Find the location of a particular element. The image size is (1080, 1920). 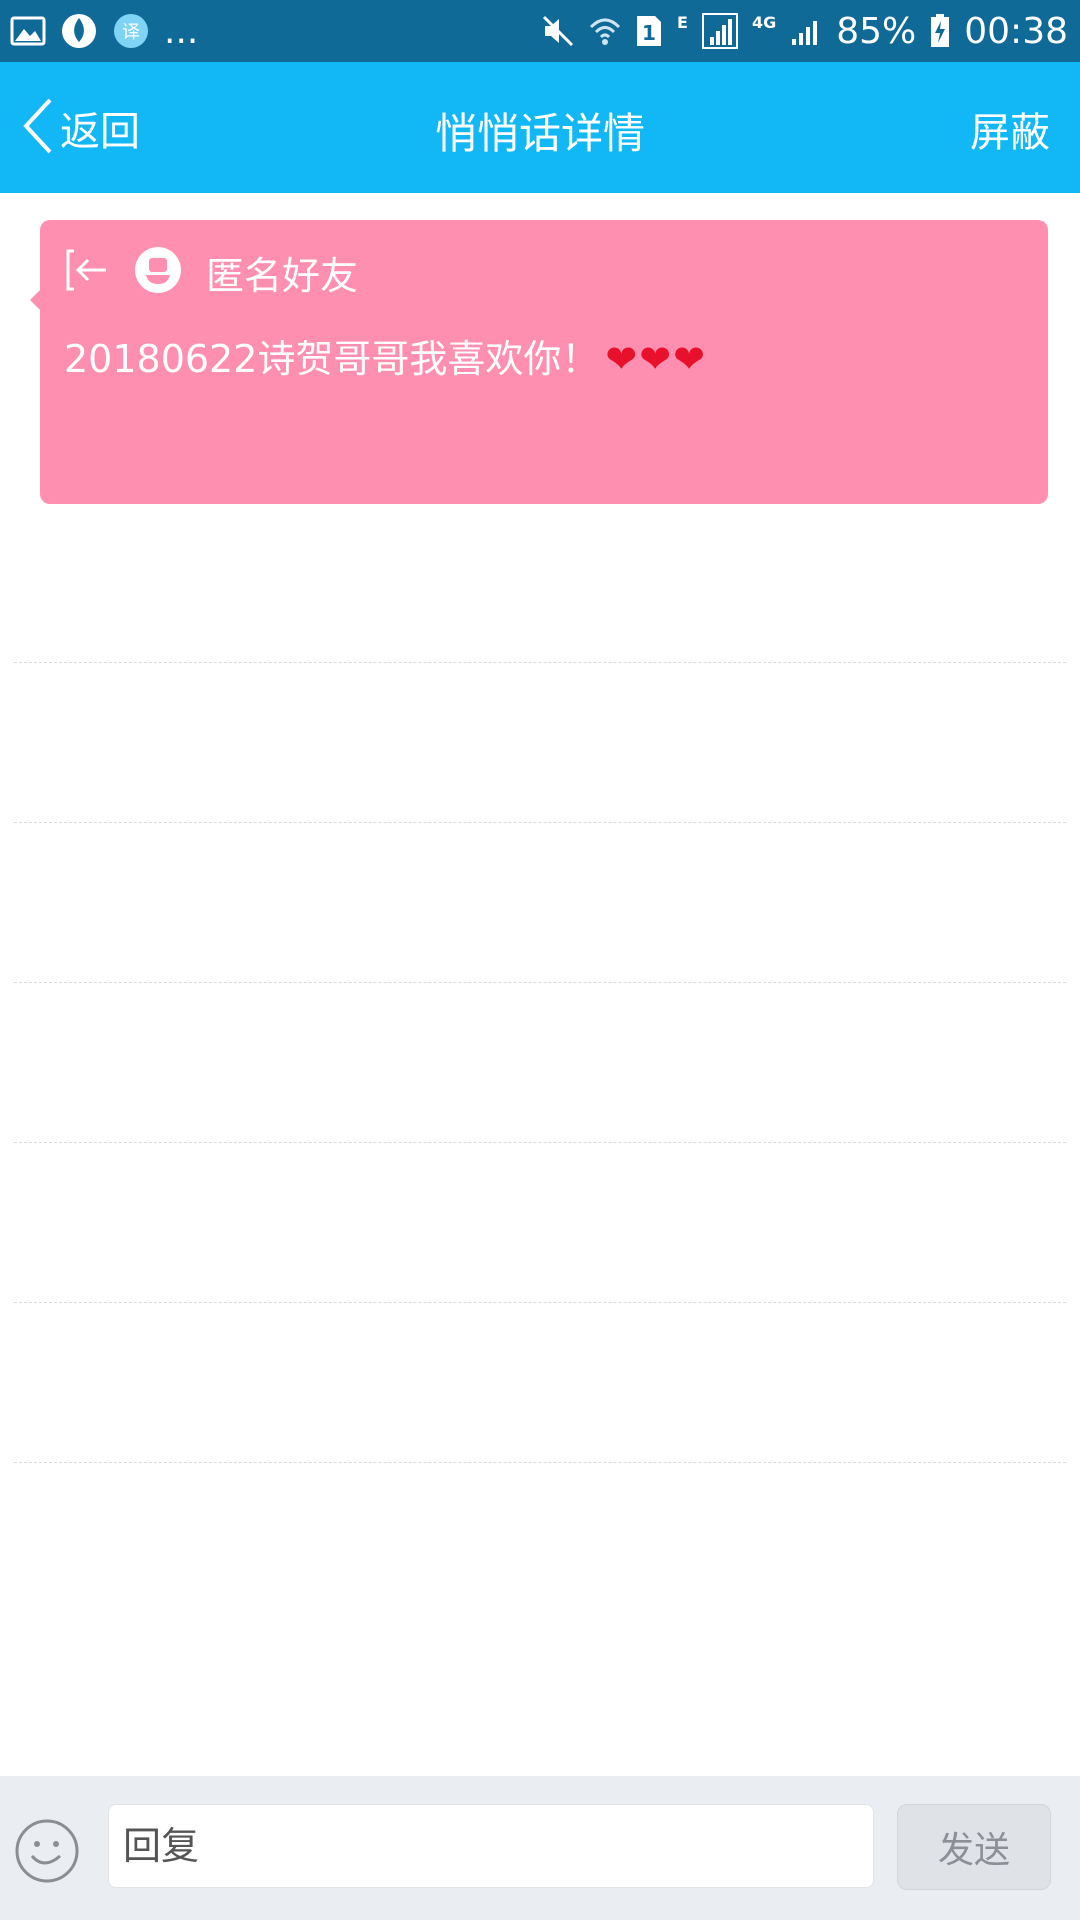

mute-icon is located at coordinates (558, 31).